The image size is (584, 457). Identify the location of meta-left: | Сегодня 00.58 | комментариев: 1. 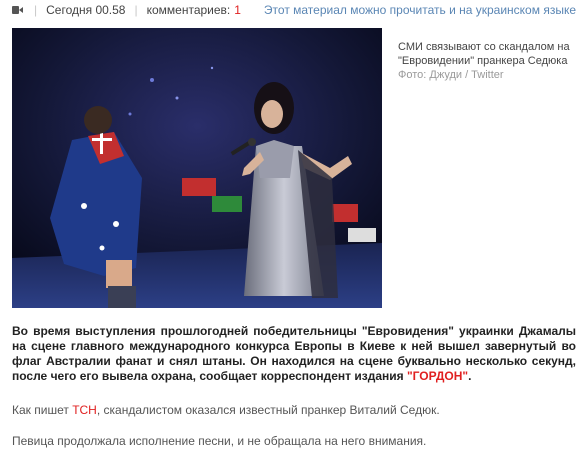
(126, 10).